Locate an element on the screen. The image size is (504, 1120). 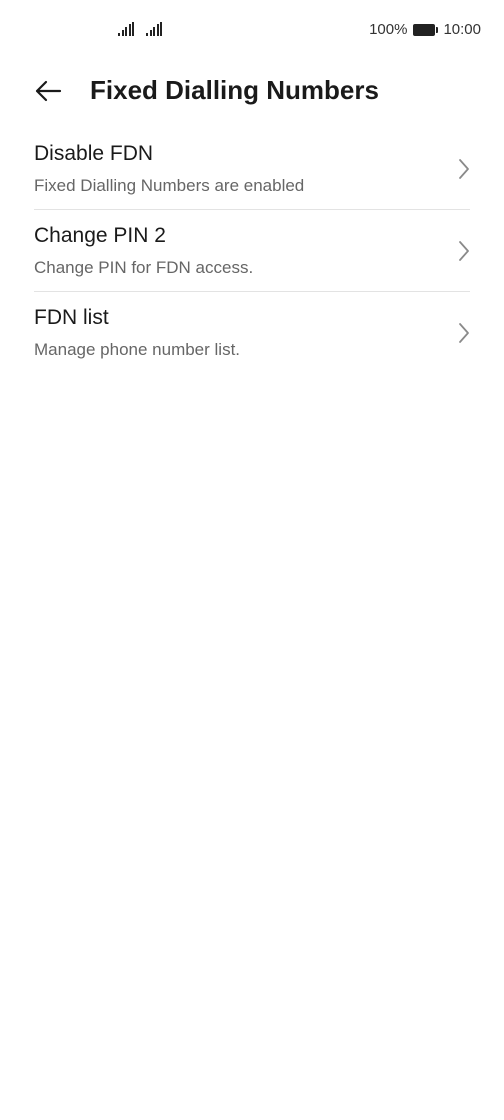
battery-icon is located at coordinates (426, 29).